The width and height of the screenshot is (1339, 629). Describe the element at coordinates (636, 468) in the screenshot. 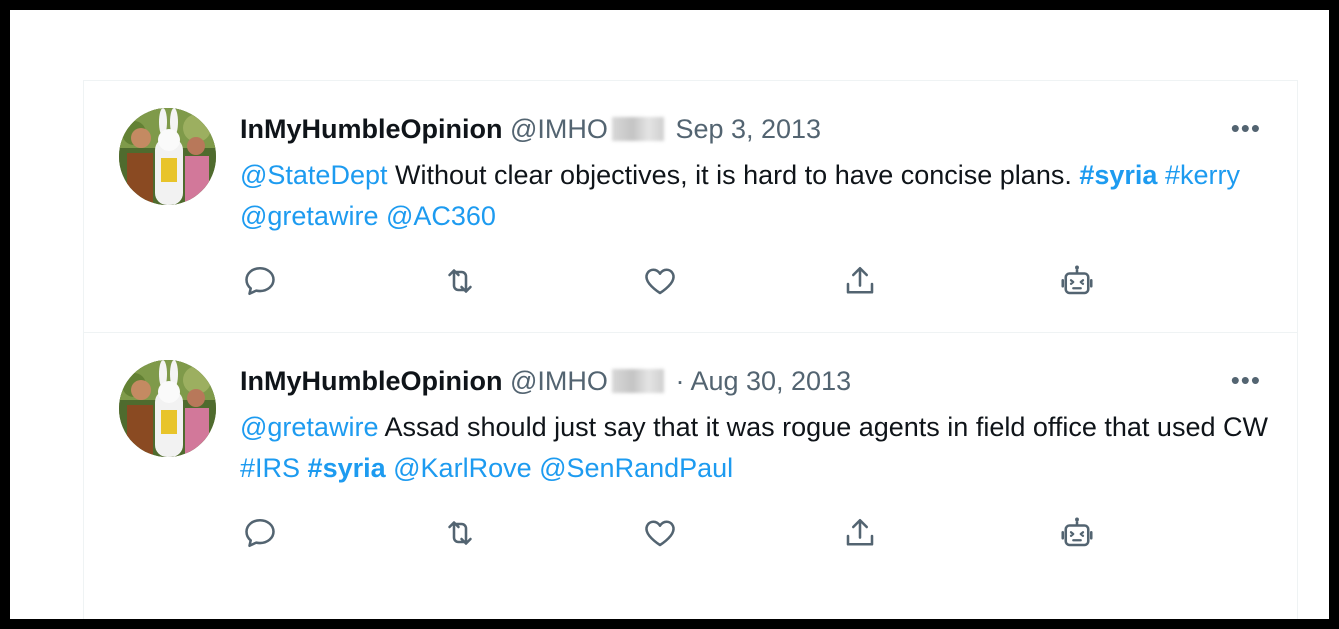

I see `mention-link: @SenRandPaul` at that location.